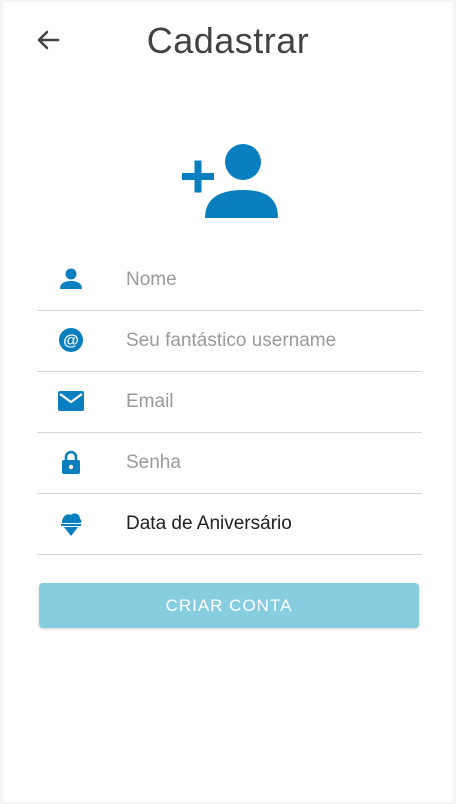 Image resolution: width=456 pixels, height=804 pixels. What do you see at coordinates (71, 401) in the screenshot?
I see `email-icon` at bounding box center [71, 401].